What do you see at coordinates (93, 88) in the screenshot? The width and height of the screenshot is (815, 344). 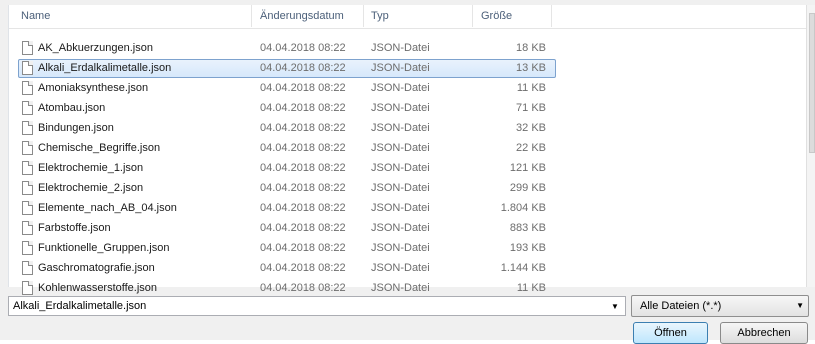 I see `file-name: Amoniaksynthese.json` at bounding box center [93, 88].